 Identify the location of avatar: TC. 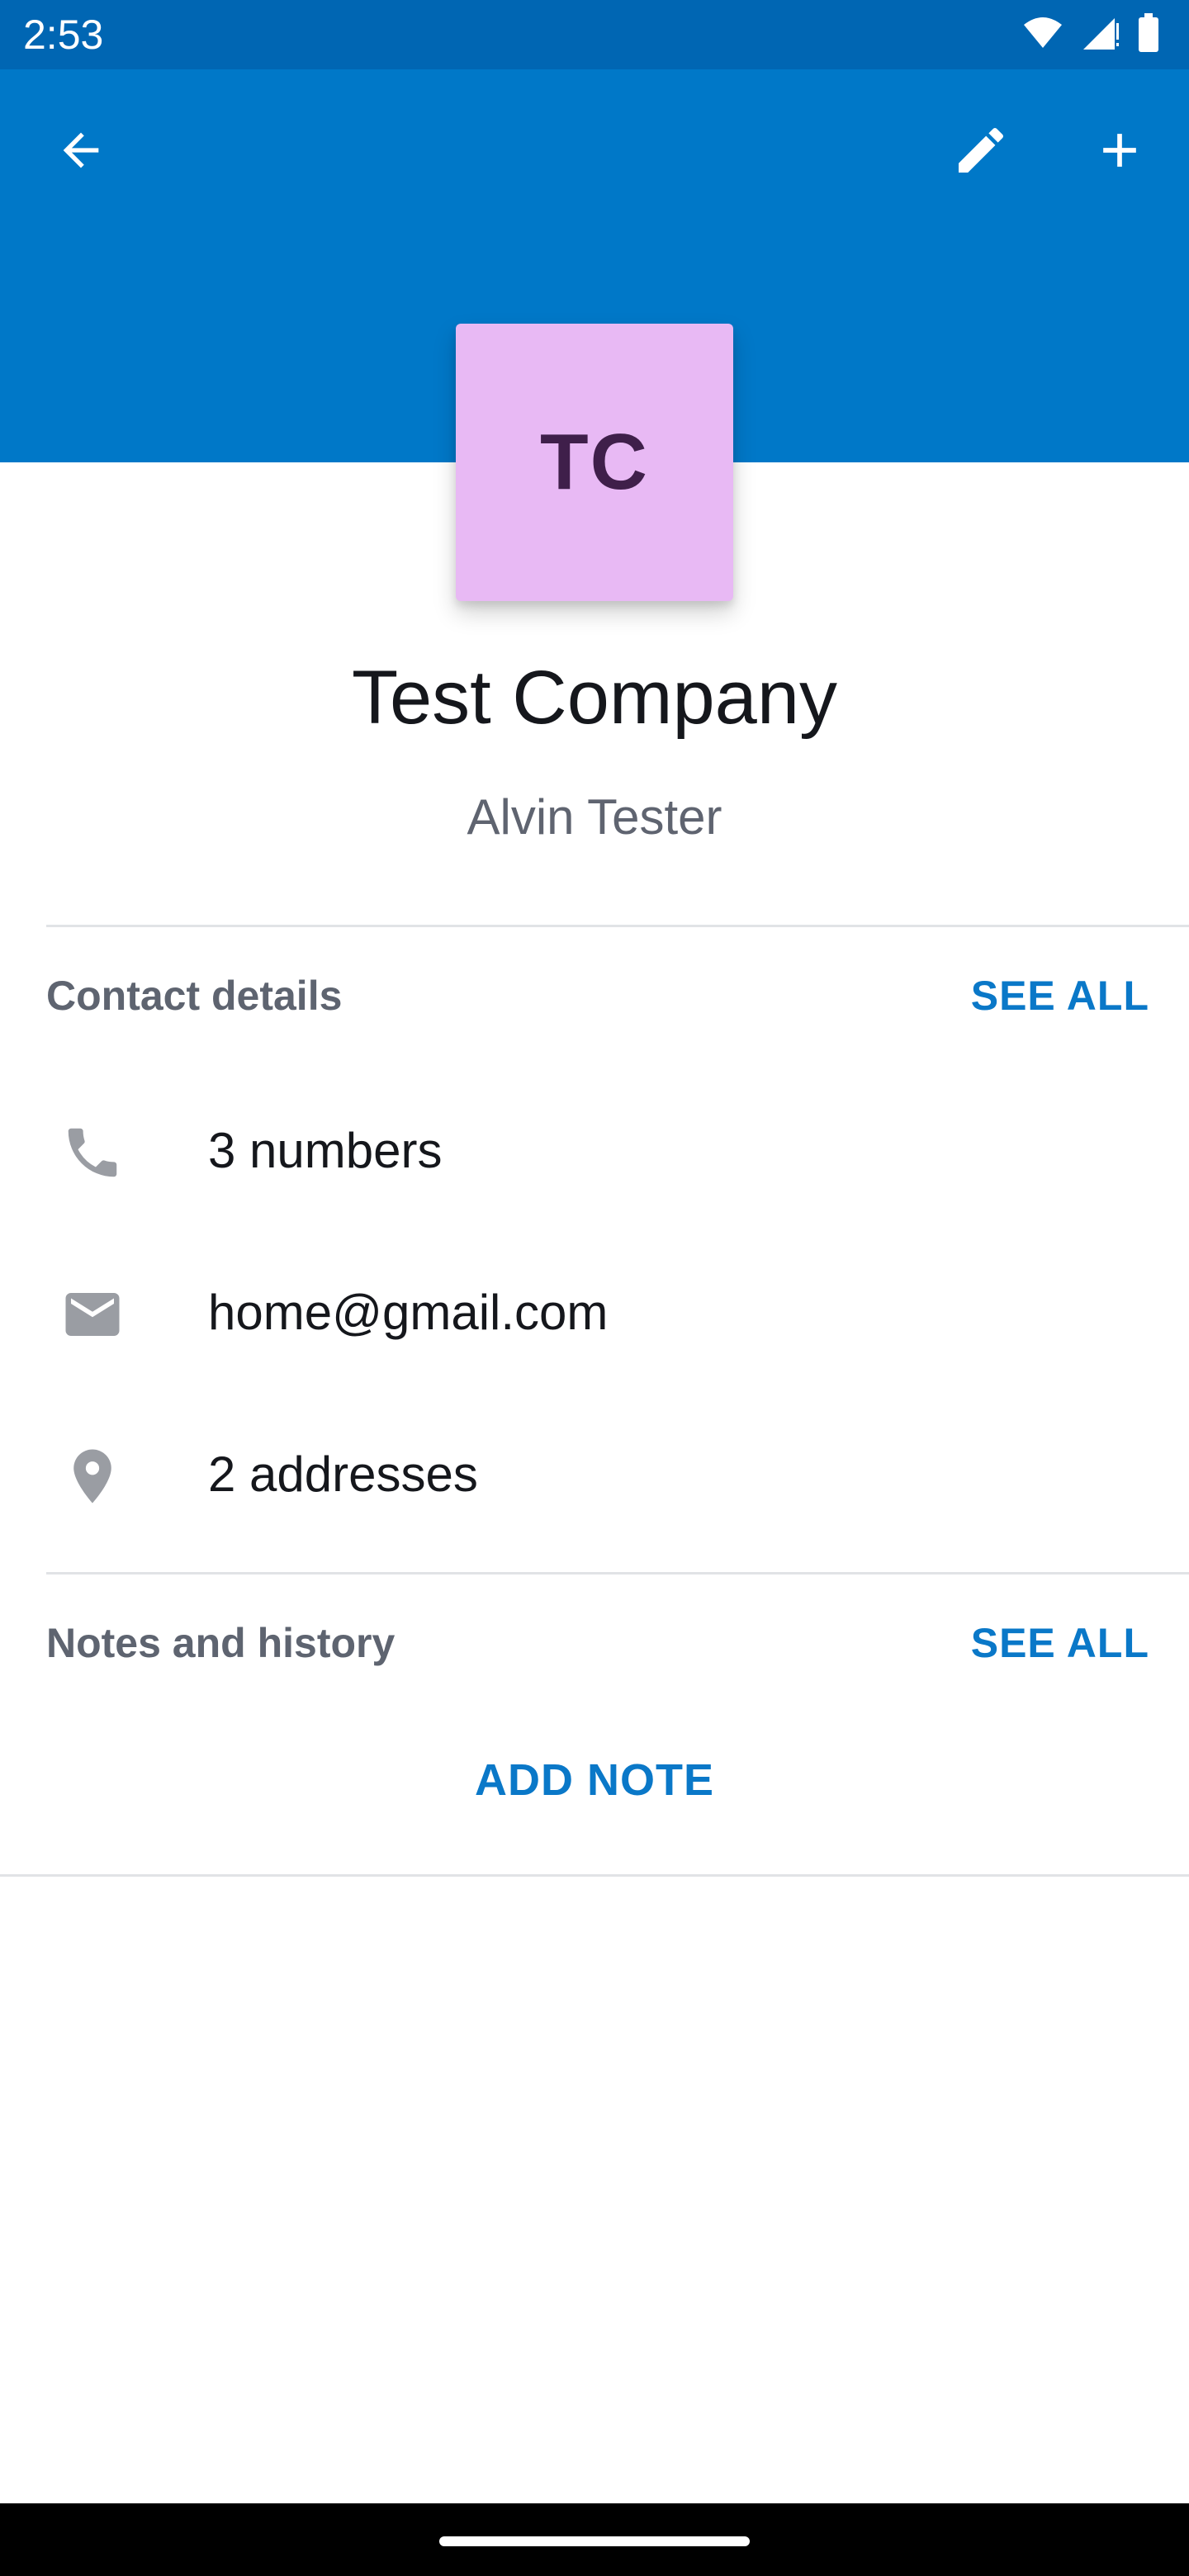
(594, 462).